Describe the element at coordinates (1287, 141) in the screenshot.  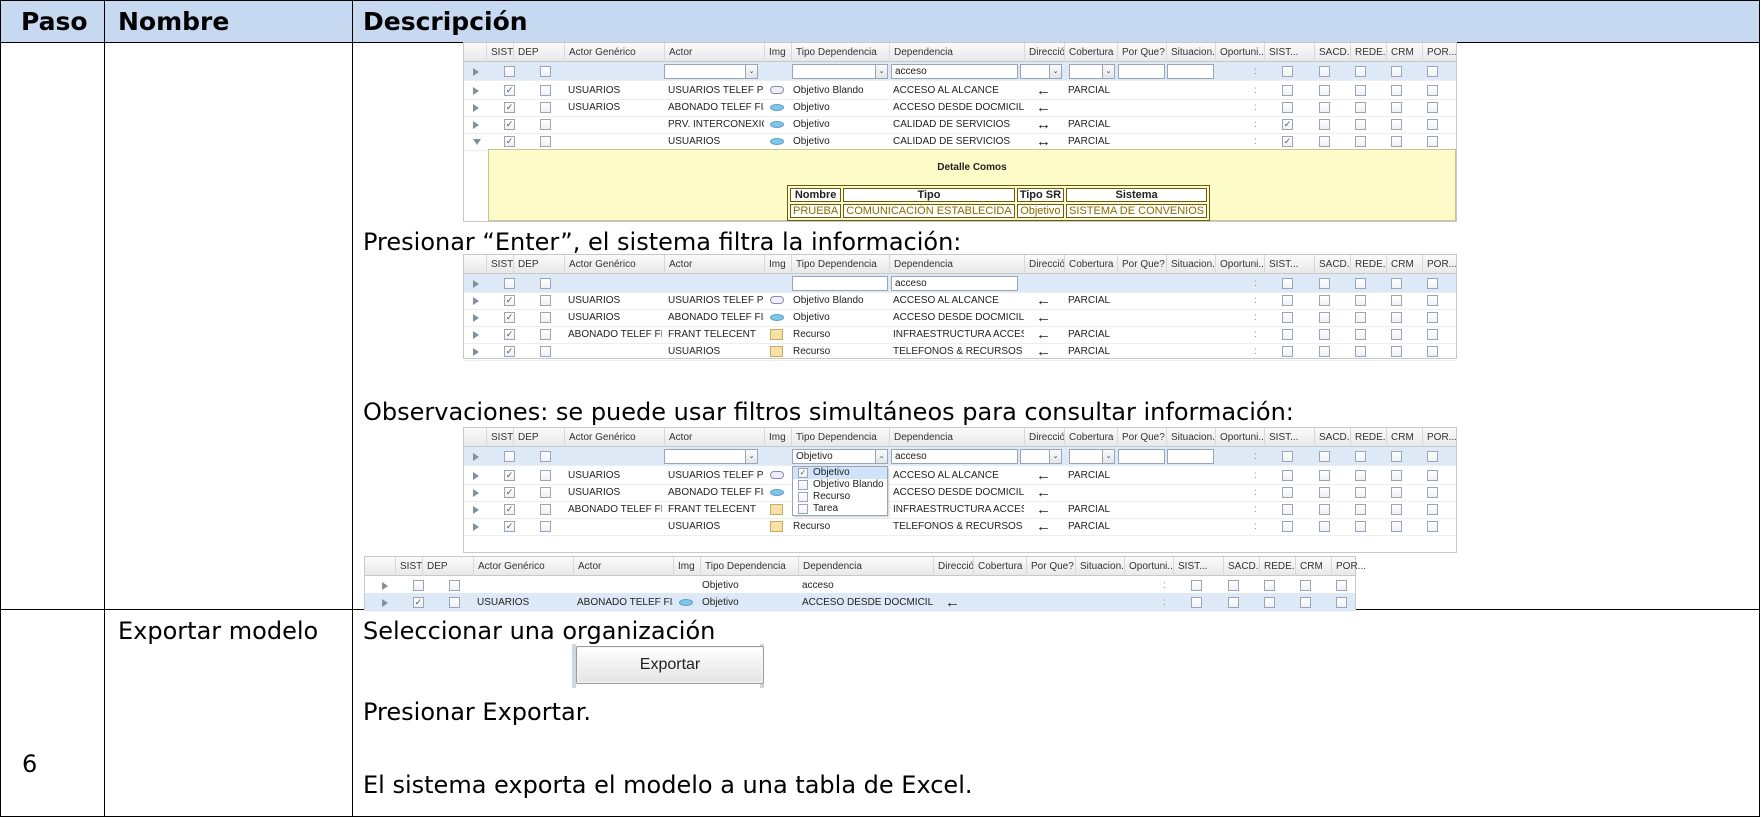
I see `sist2-checkbox: ✓` at that location.